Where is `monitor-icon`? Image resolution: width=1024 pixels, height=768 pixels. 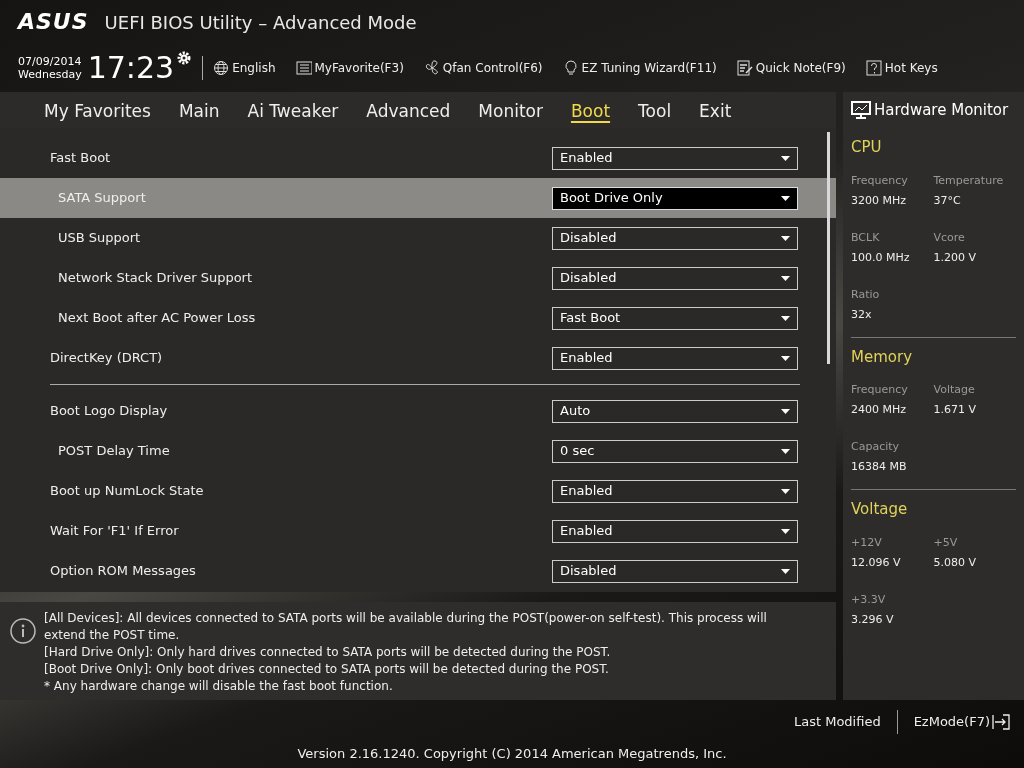 monitor-icon is located at coordinates (861, 110).